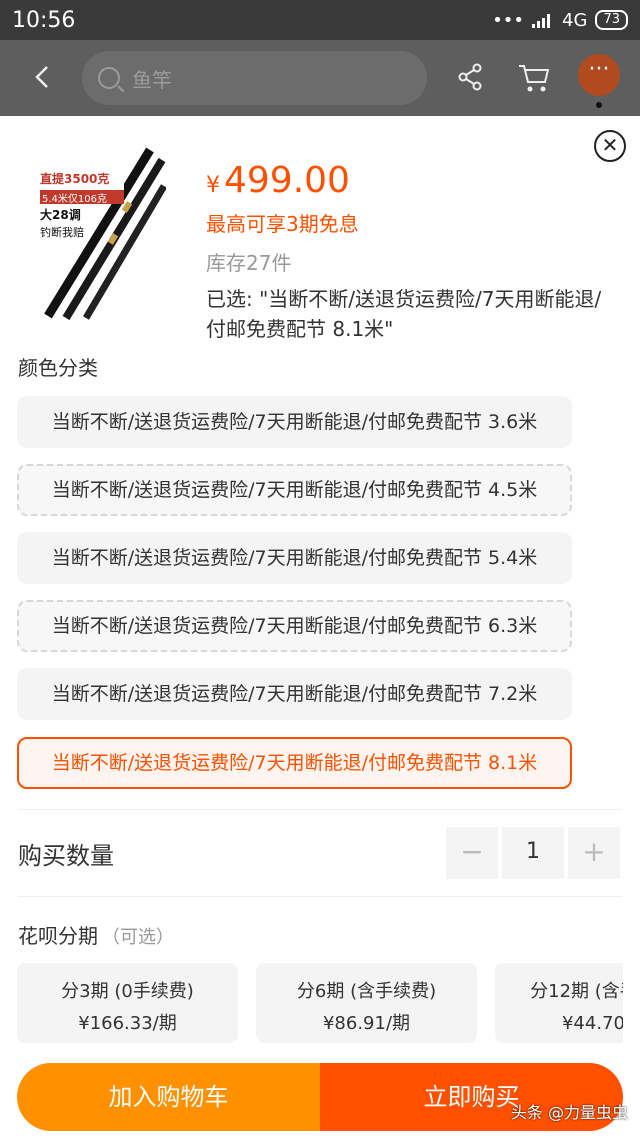 This screenshot has height=1137, width=640. Describe the element at coordinates (44, 20) in the screenshot. I see `status-time: 10:56` at that location.